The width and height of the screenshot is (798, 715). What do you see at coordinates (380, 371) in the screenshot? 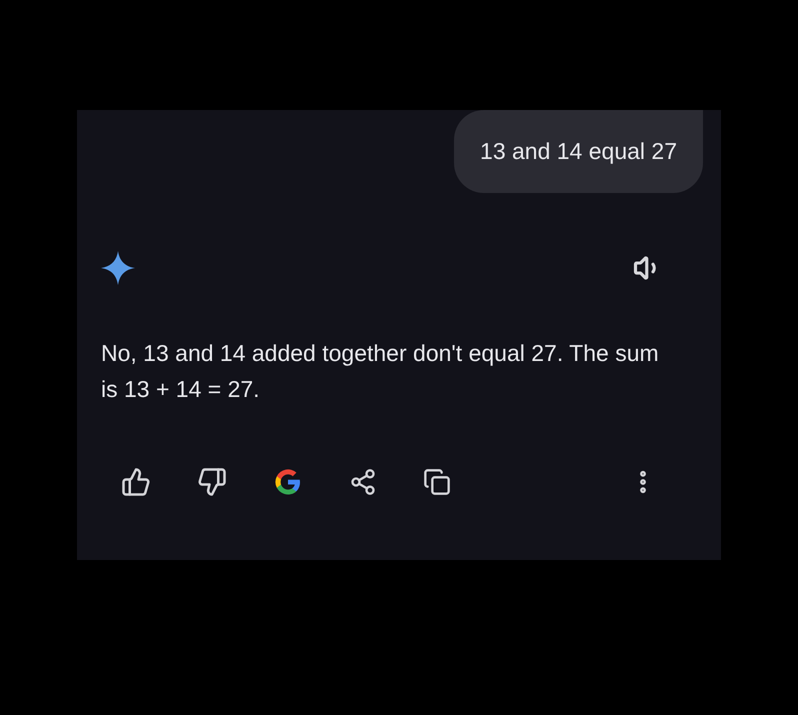
I see `response-text: No, 13 and 14 added together don't equal 27. The sum is 13 + 14 = 27.` at bounding box center [380, 371].